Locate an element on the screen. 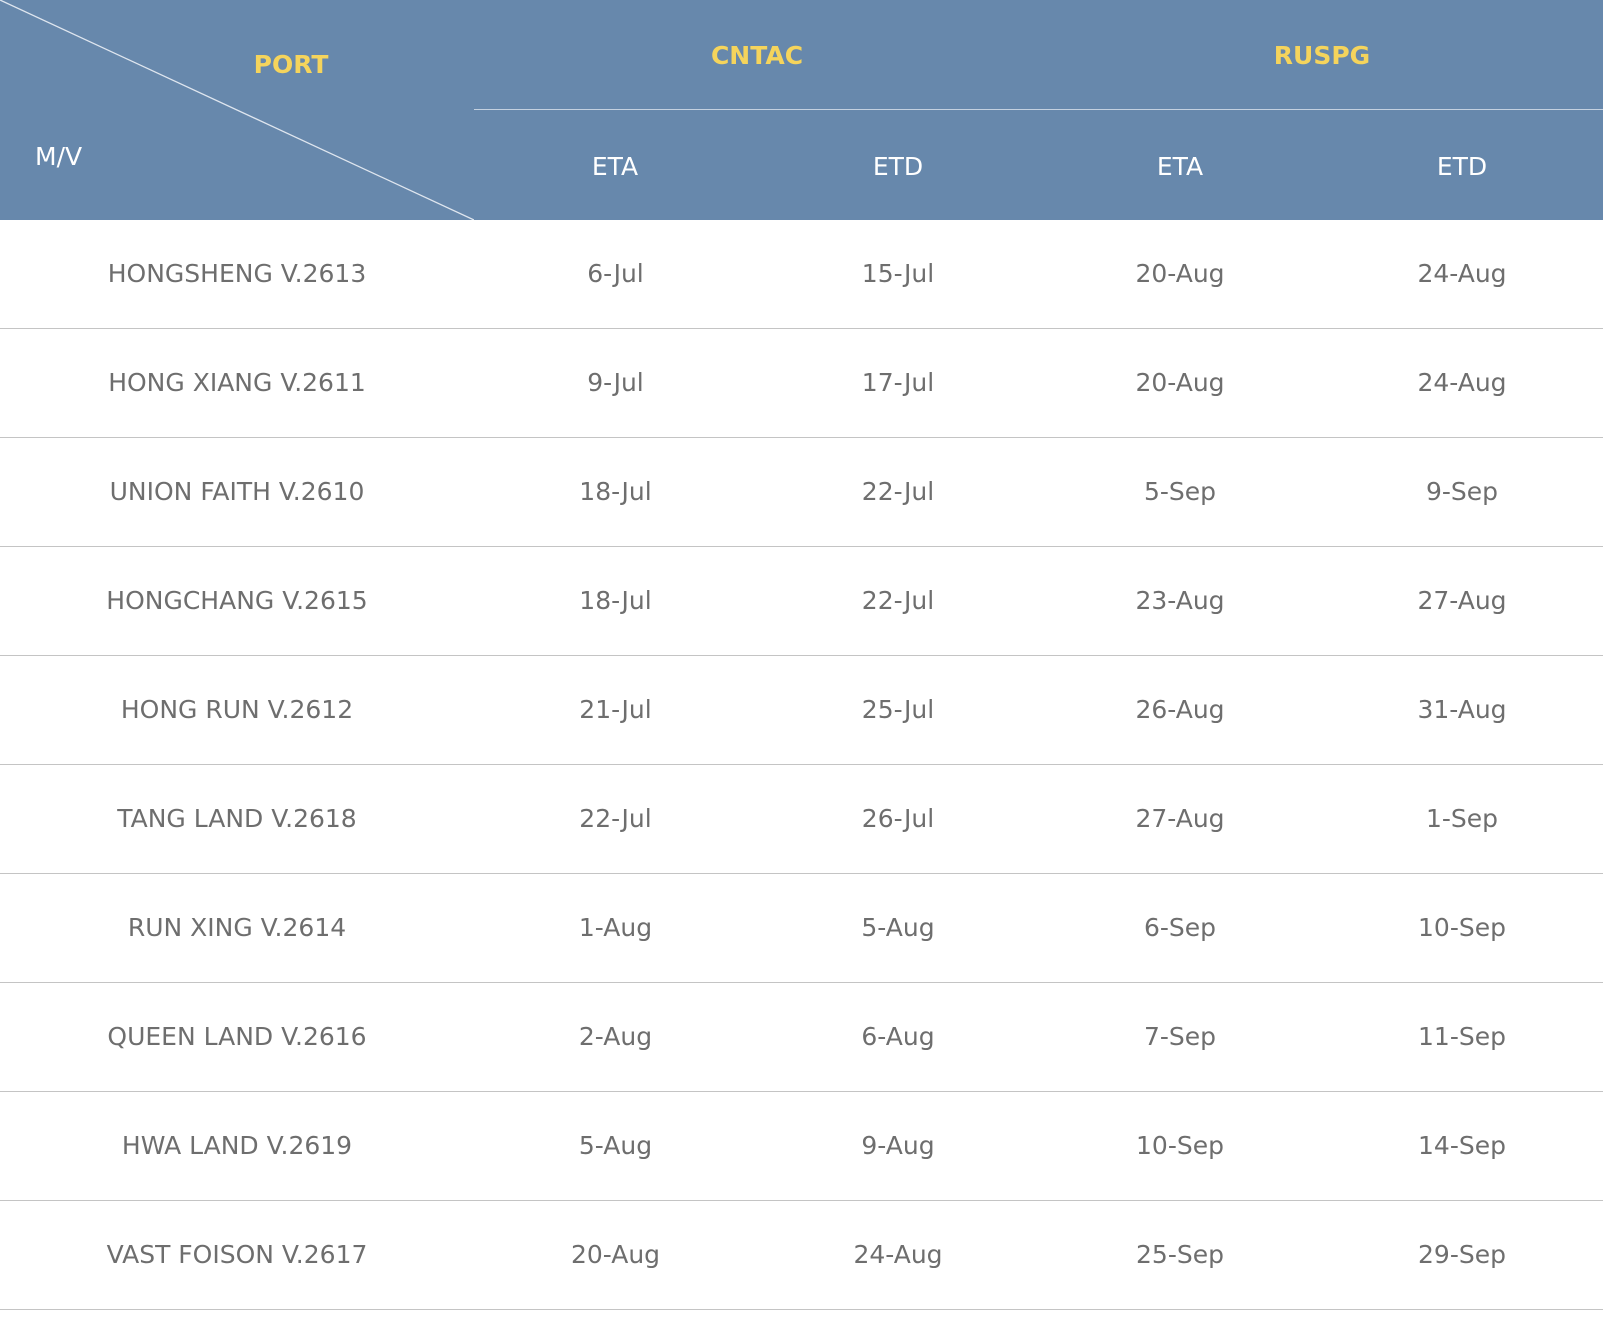  cntac-eta: 2-Aug is located at coordinates (615, 1036).